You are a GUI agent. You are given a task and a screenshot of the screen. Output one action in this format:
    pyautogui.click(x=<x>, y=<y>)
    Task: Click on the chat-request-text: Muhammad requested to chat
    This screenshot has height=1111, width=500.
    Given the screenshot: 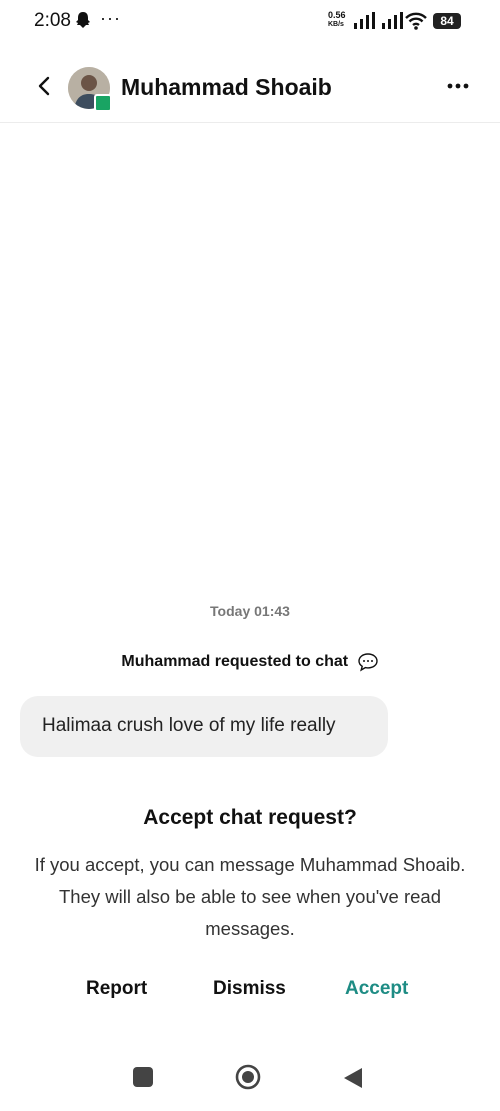 What is the action you would take?
    pyautogui.click(x=235, y=662)
    